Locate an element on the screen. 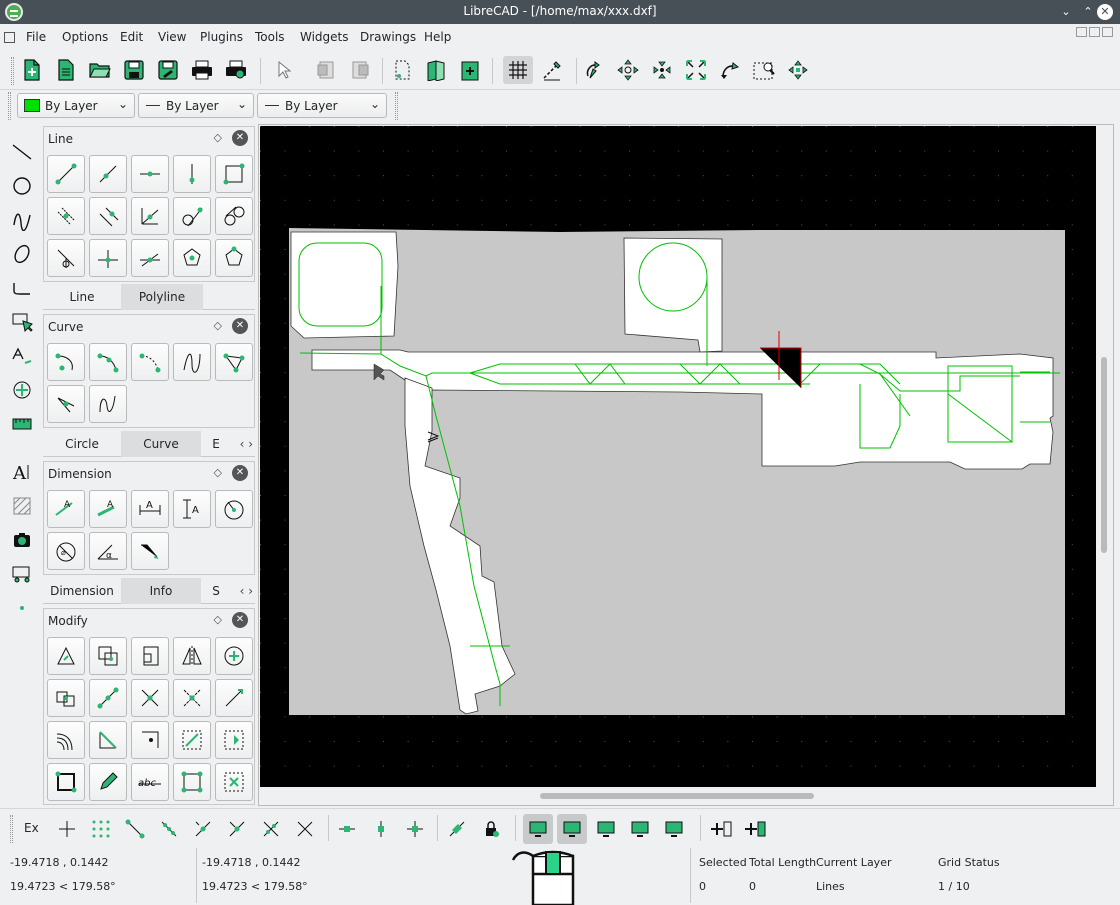 This screenshot has height=905, width=1120. view-mode-2-button is located at coordinates (572, 829).